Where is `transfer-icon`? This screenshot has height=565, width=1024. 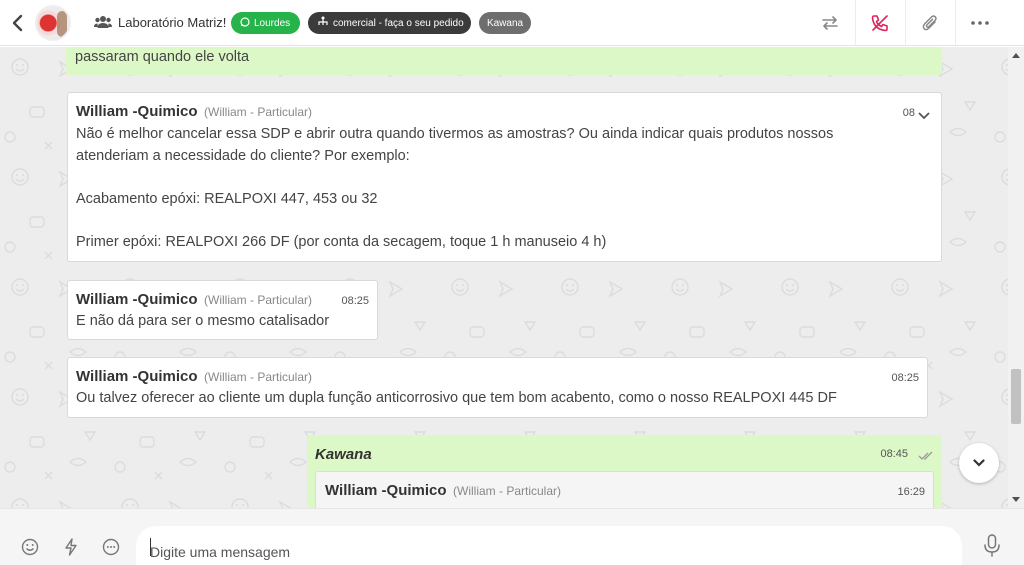
transfer-icon is located at coordinates (830, 23).